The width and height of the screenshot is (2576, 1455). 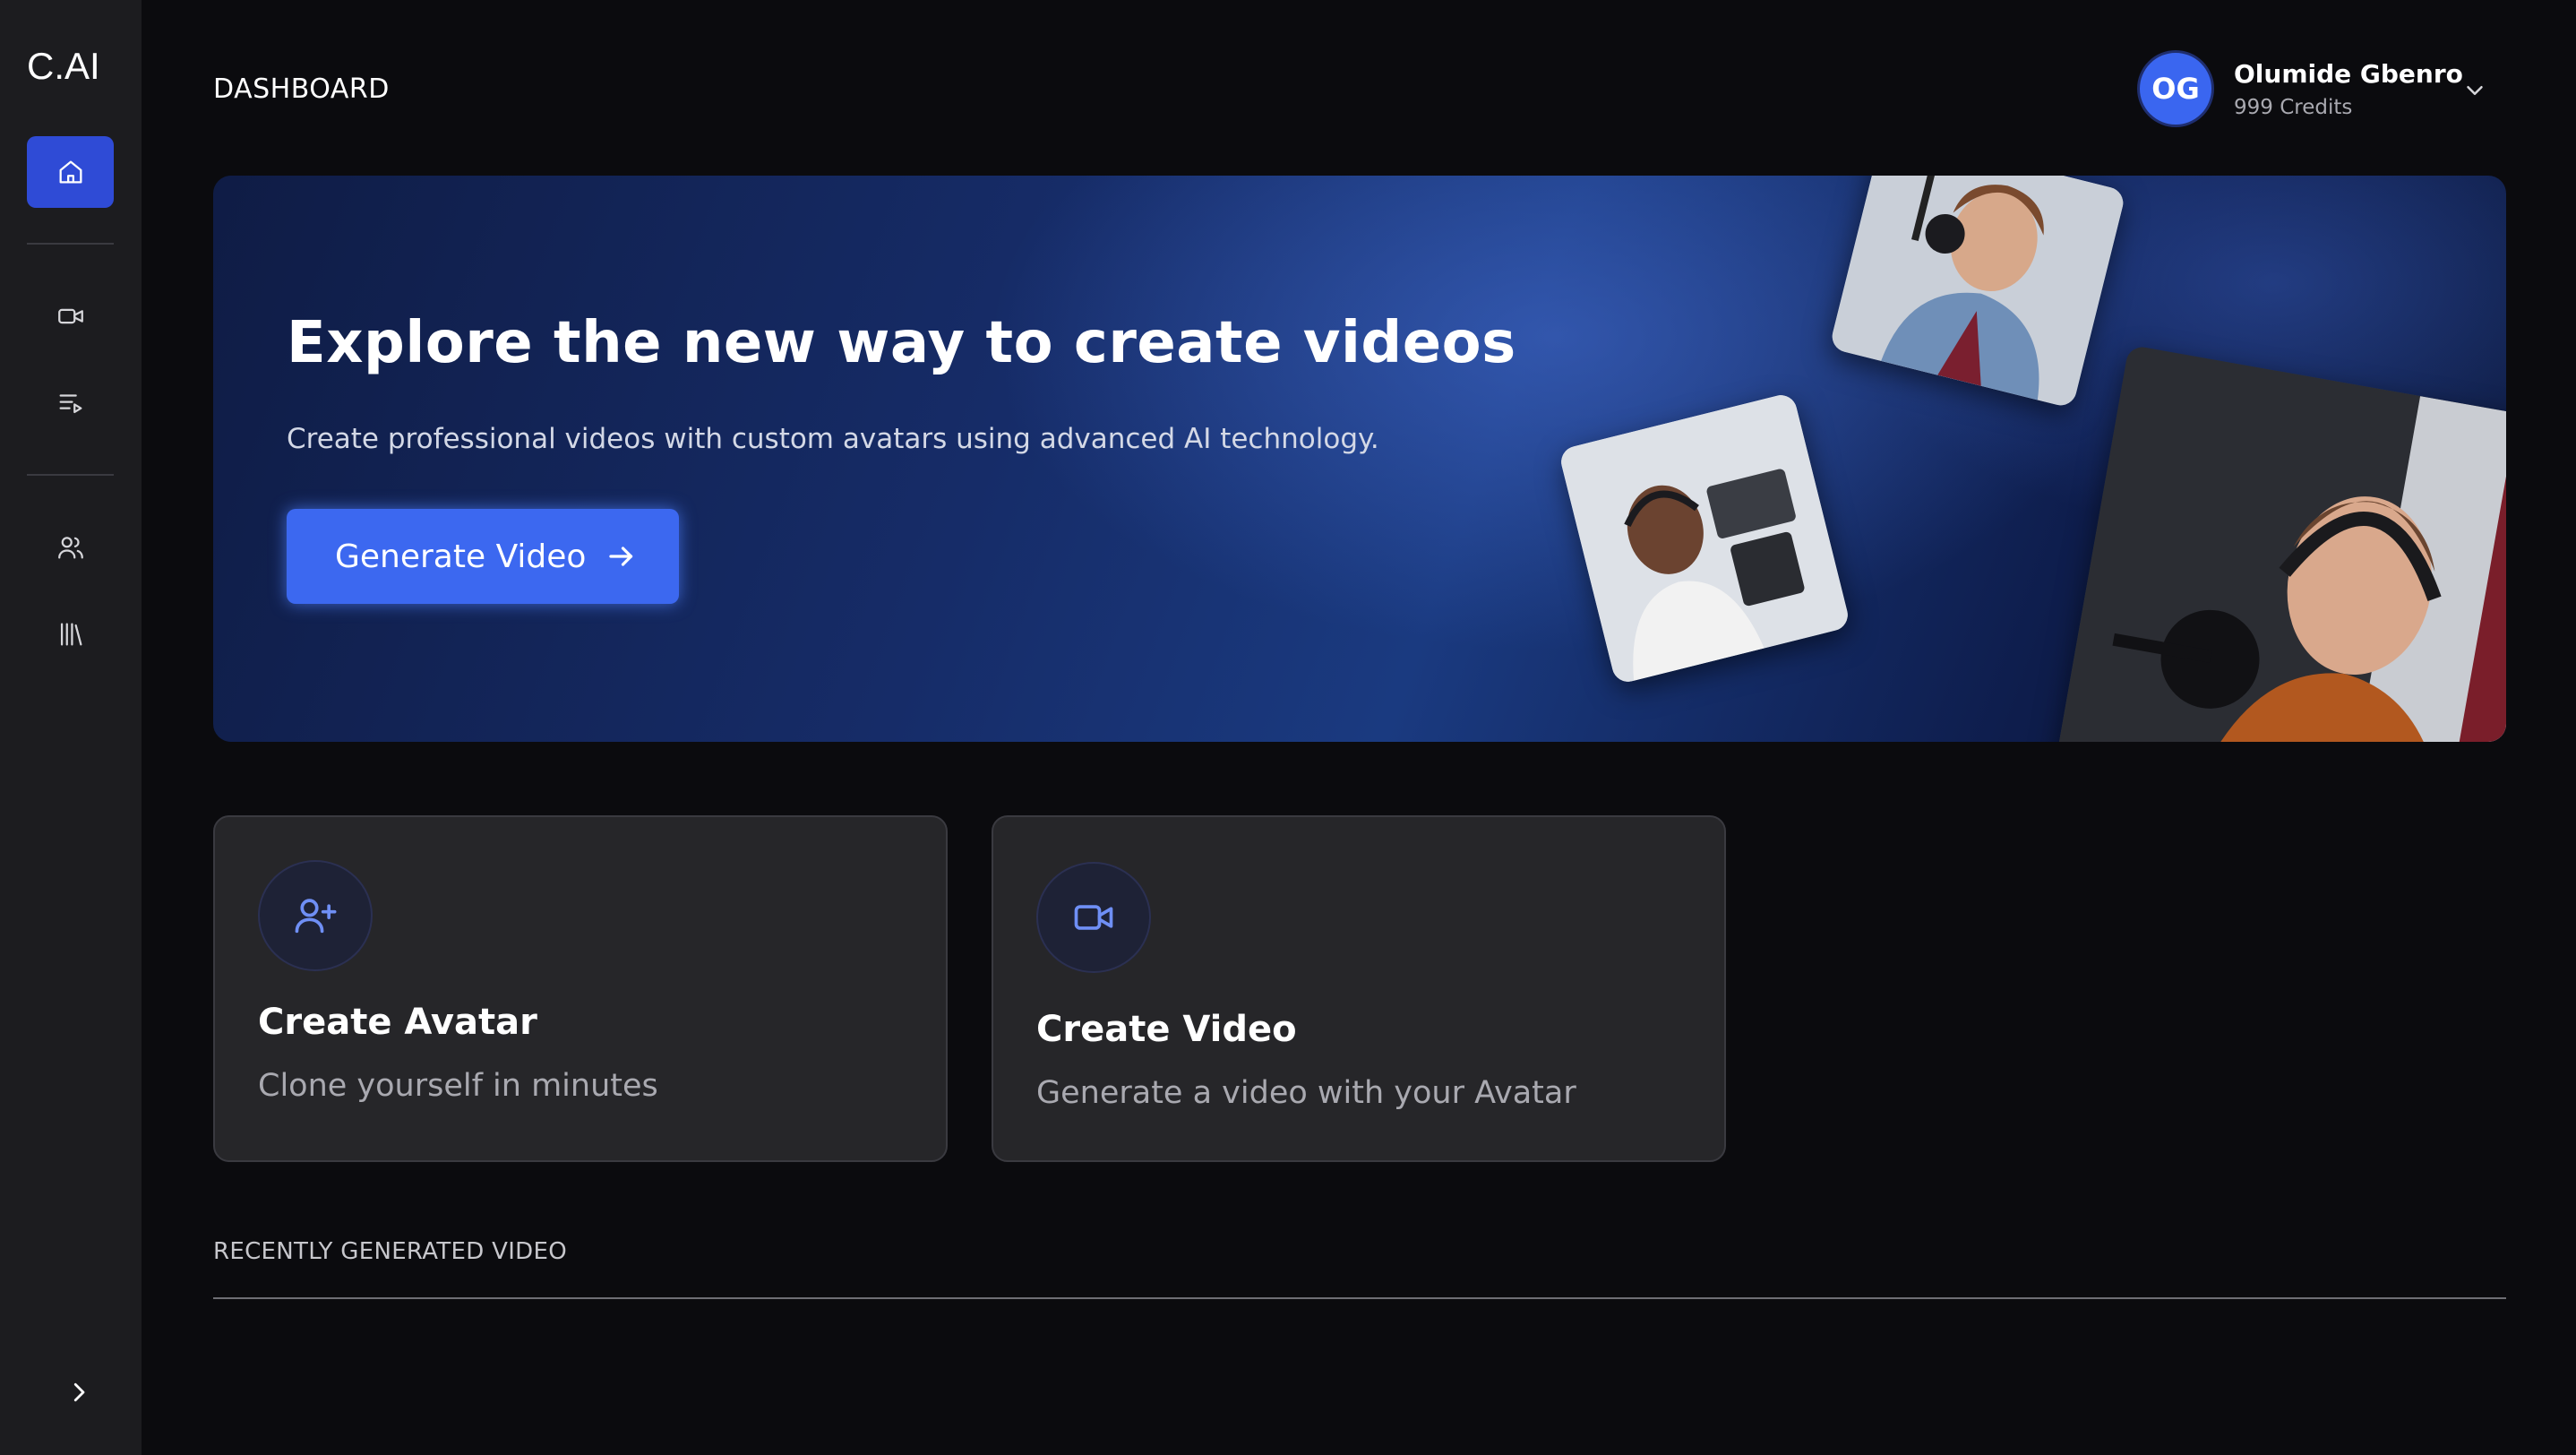 I want to click on create-avatar-card: Create Avatar Clone yourself in minutes, so click(x=580, y=989).